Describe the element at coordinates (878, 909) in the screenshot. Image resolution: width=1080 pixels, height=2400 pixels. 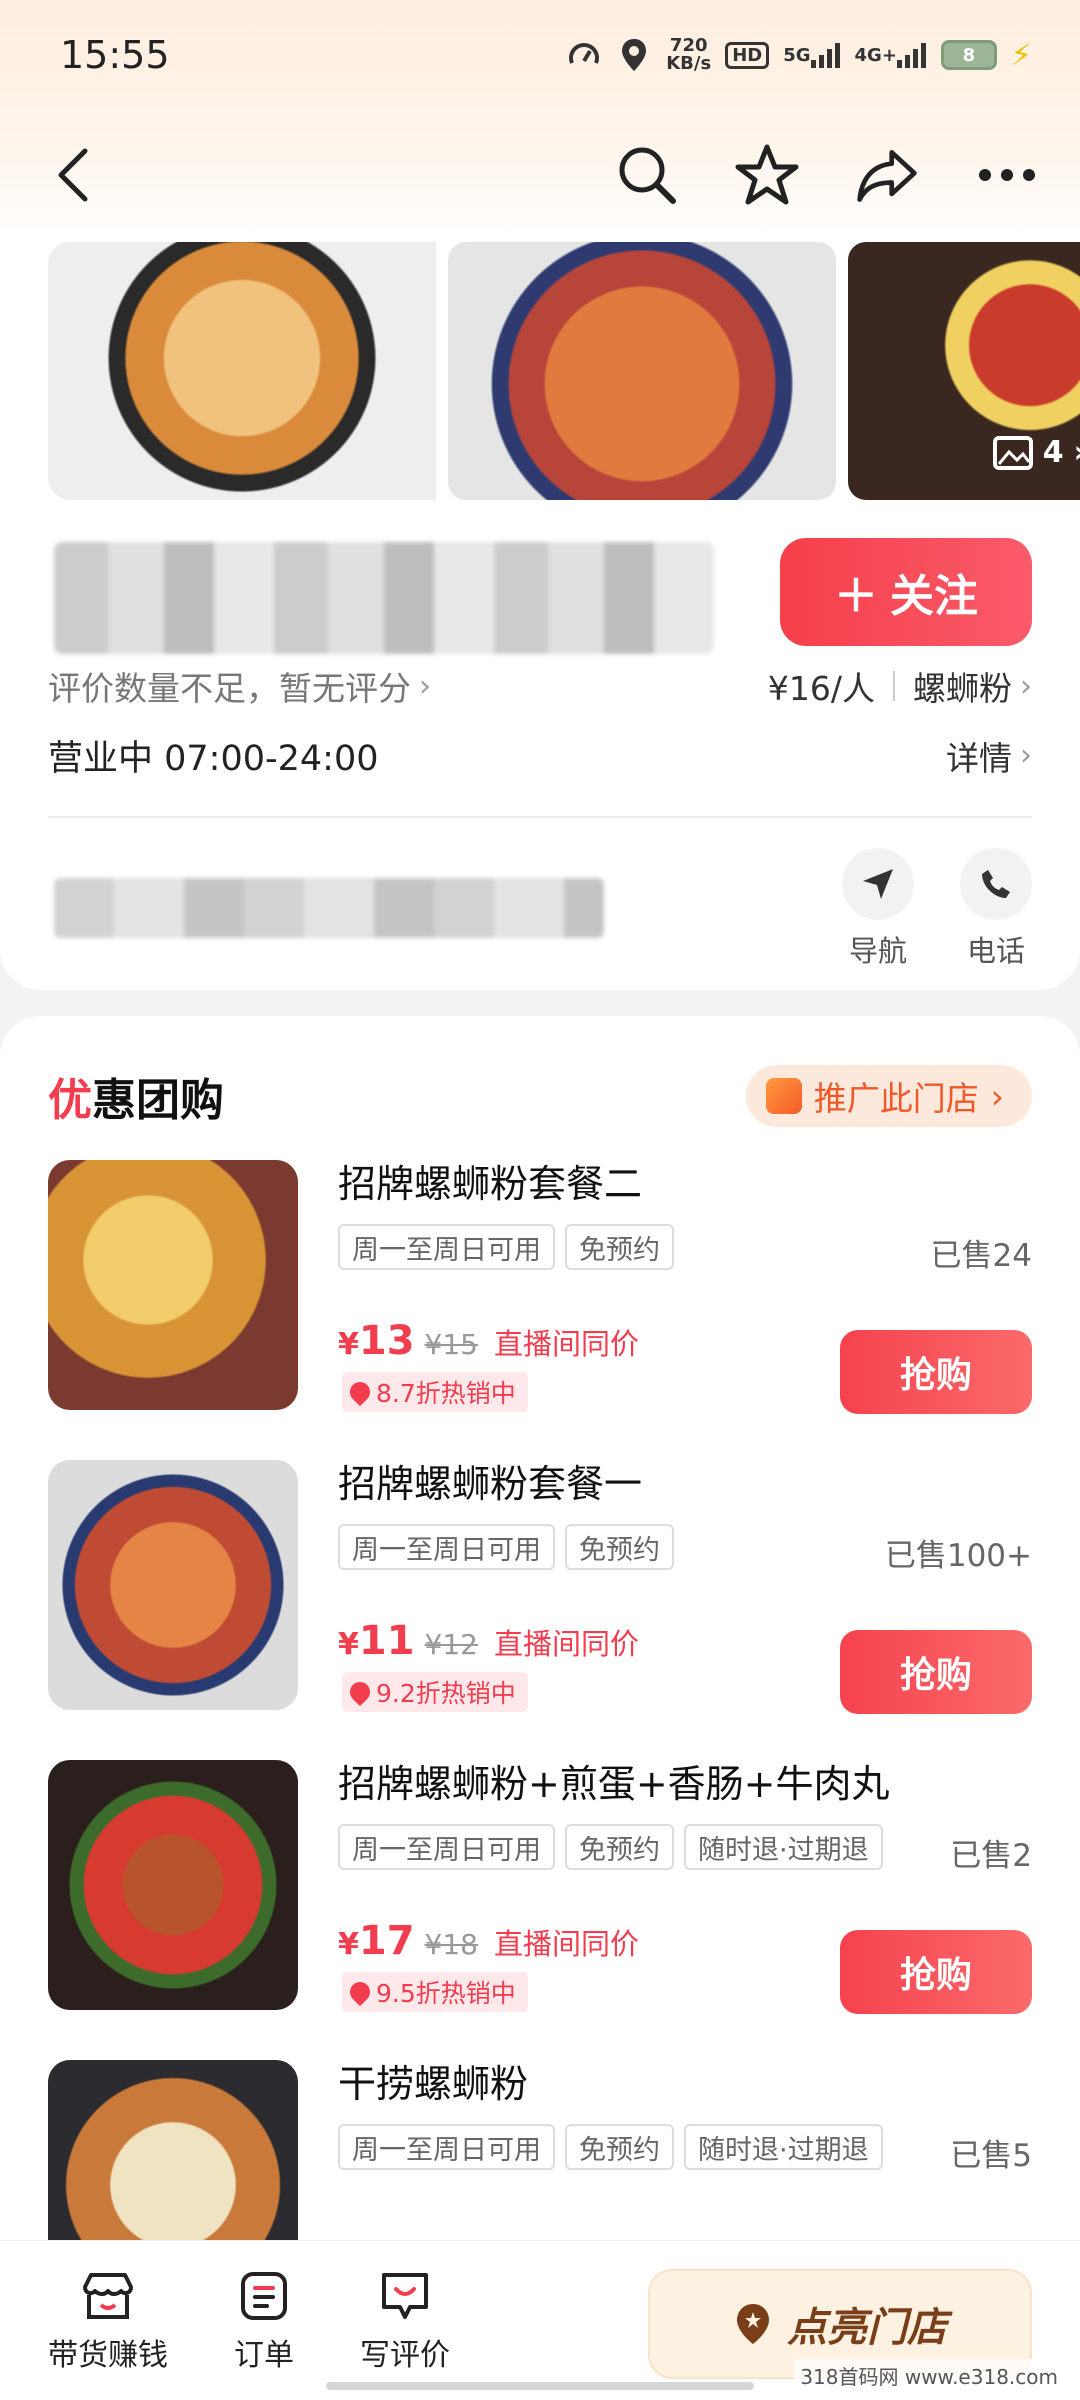
I see `navigate-button: 导航` at that location.